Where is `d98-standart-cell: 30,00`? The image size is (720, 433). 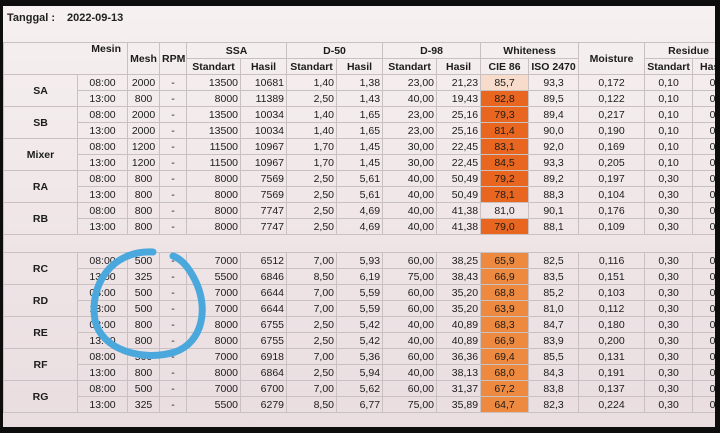
d98-standart-cell: 30,00 is located at coordinates (410, 162).